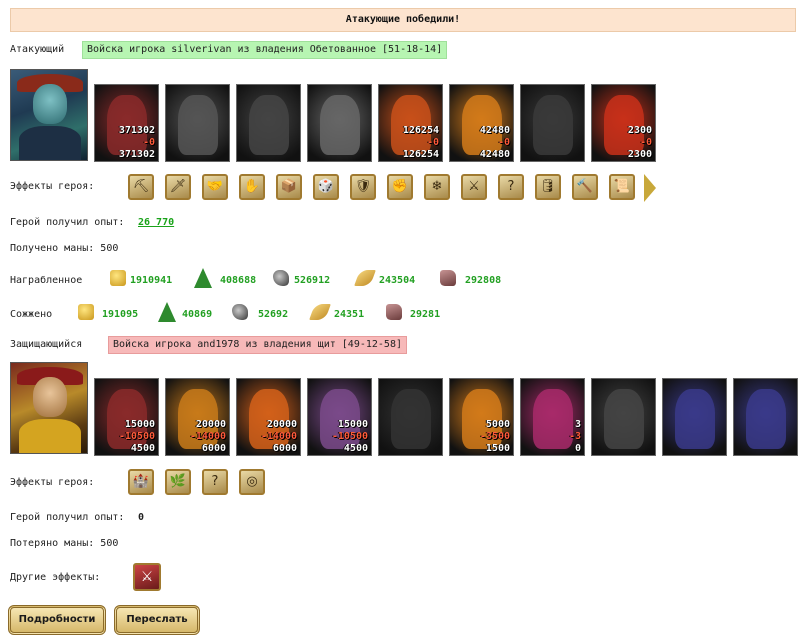 The image size is (800, 644). I want to click on unit-count: 126254, so click(420, 154).